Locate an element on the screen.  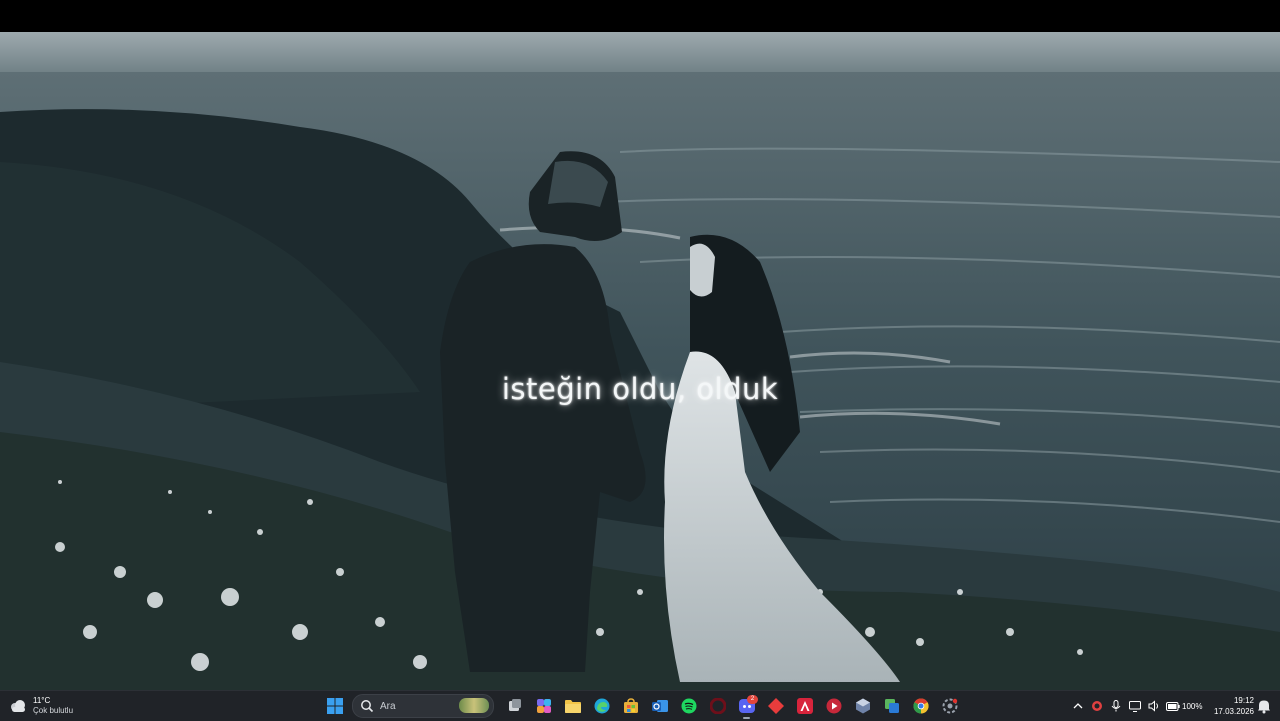
taskbar-app-snipping is located at coordinates (891, 706).